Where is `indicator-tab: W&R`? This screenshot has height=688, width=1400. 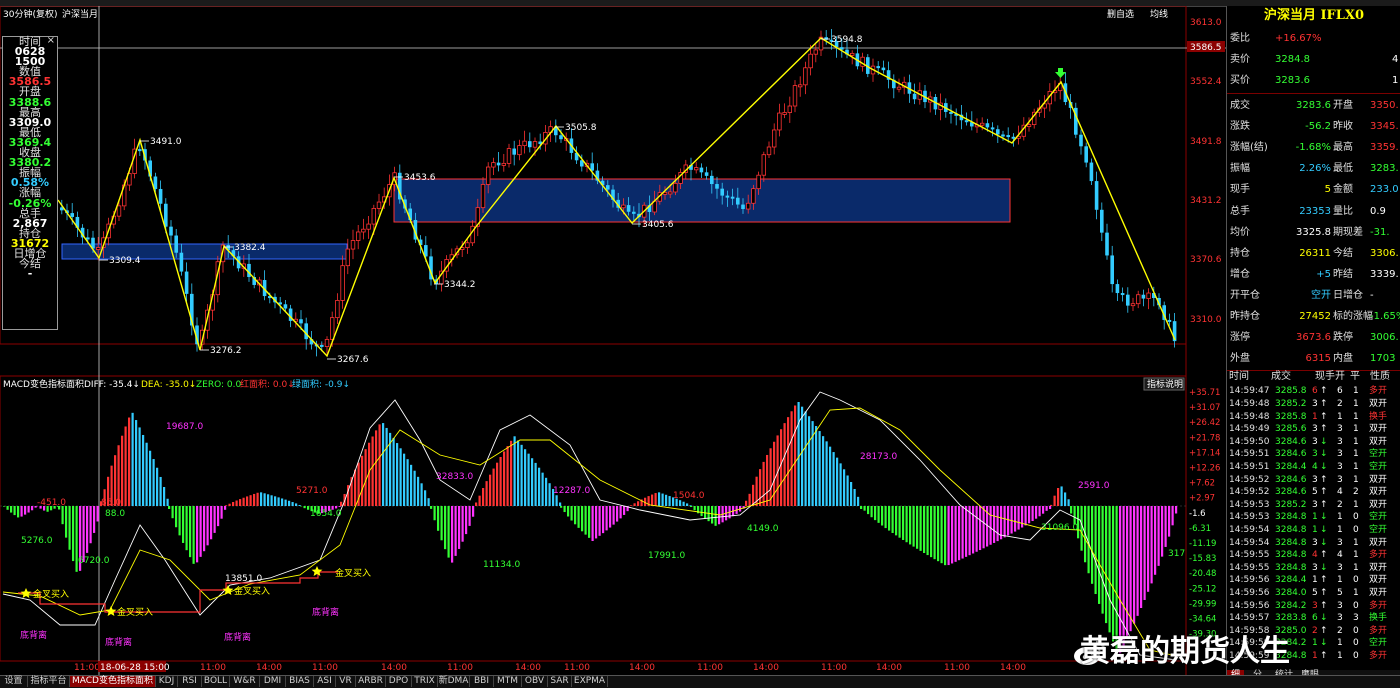 indicator-tab: W&R is located at coordinates (245, 681).